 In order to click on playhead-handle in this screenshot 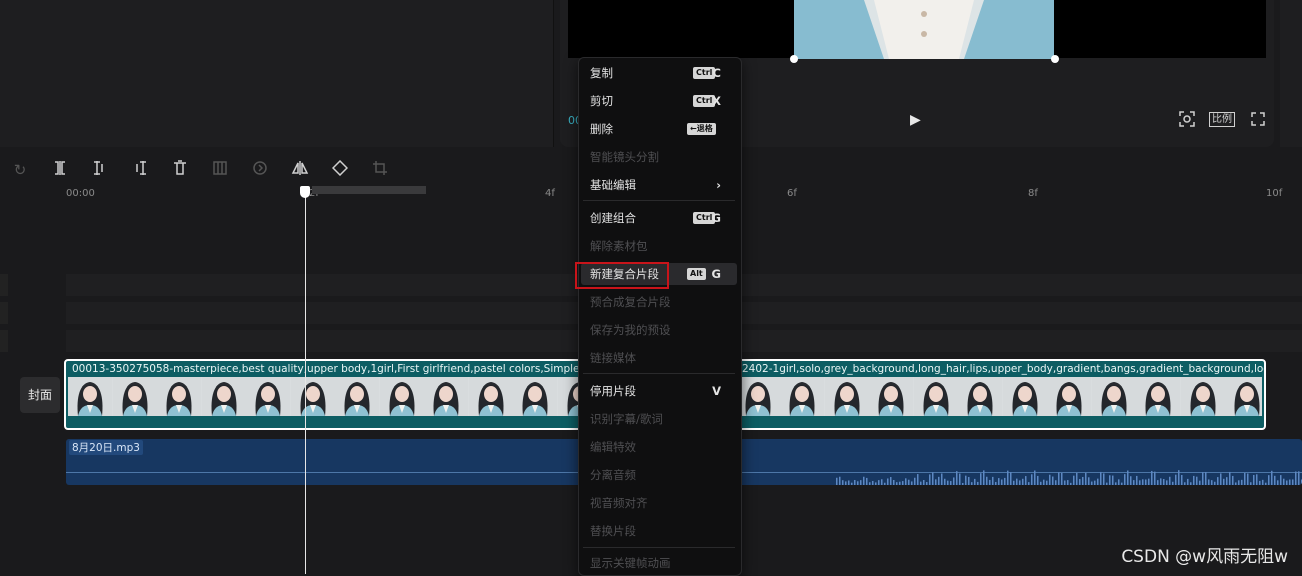, I will do `click(305, 192)`.